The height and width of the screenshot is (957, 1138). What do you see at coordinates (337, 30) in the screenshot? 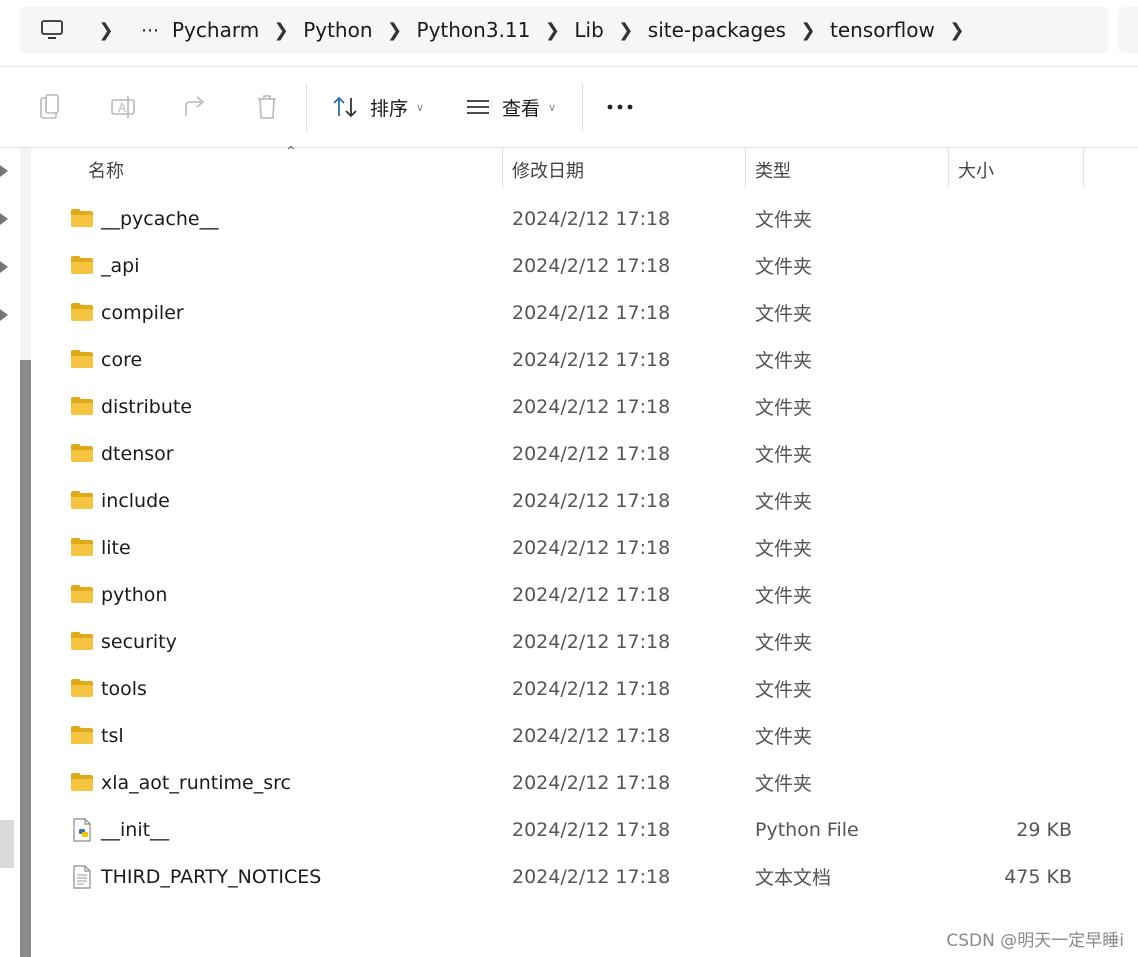
I see `breadcrumb-item: Python` at bounding box center [337, 30].